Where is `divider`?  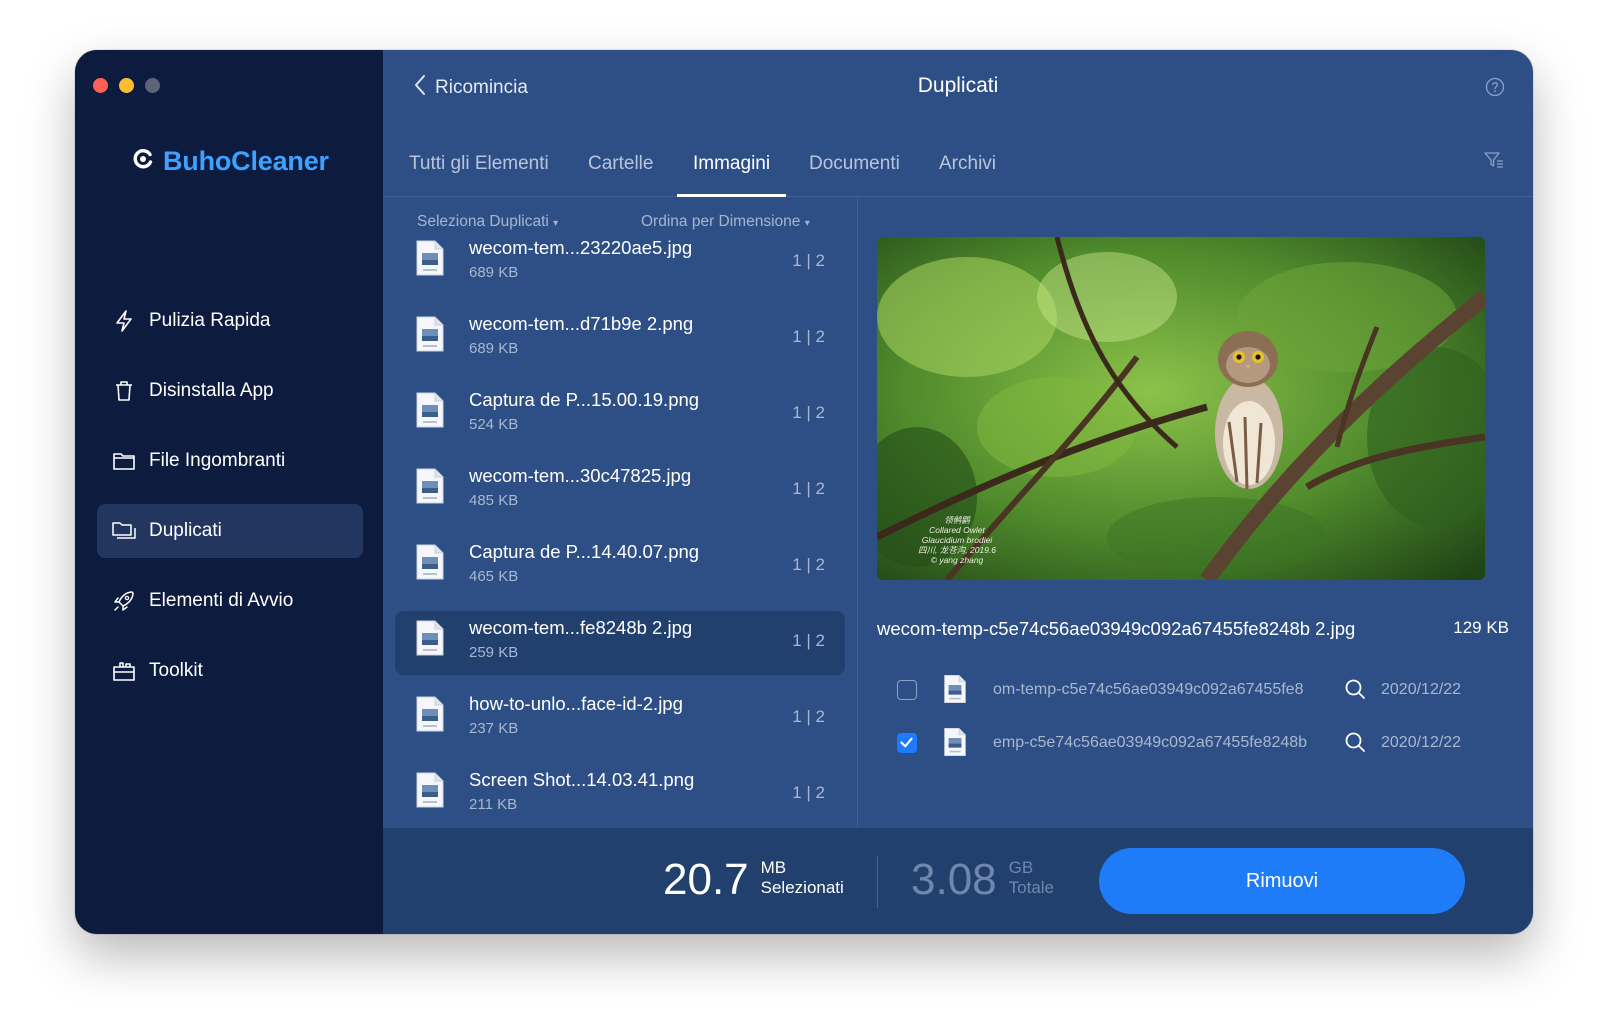
divider is located at coordinates (877, 882).